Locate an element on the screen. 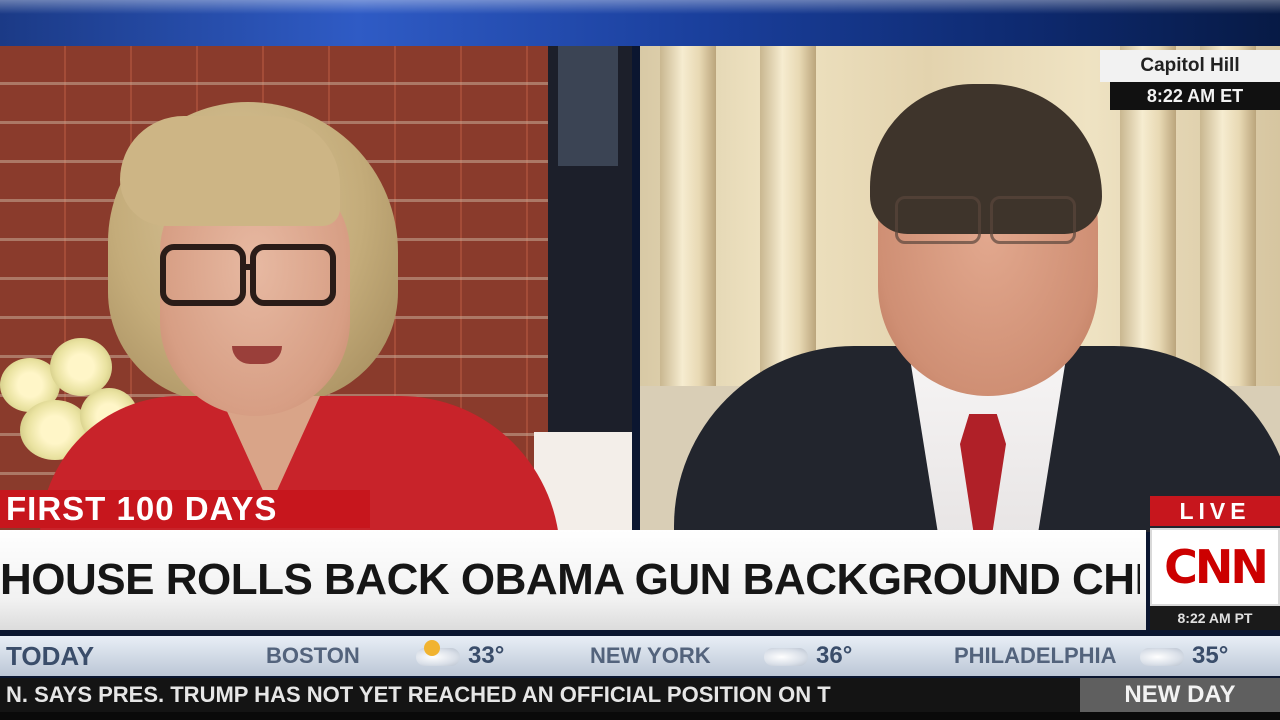  partly-sunny-icon is located at coordinates (438, 653).